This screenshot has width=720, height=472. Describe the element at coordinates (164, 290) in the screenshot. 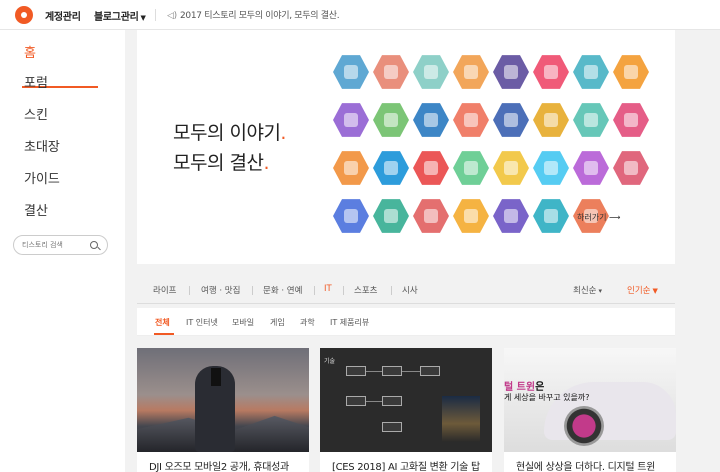

I see `tab-life: 라이프` at that location.